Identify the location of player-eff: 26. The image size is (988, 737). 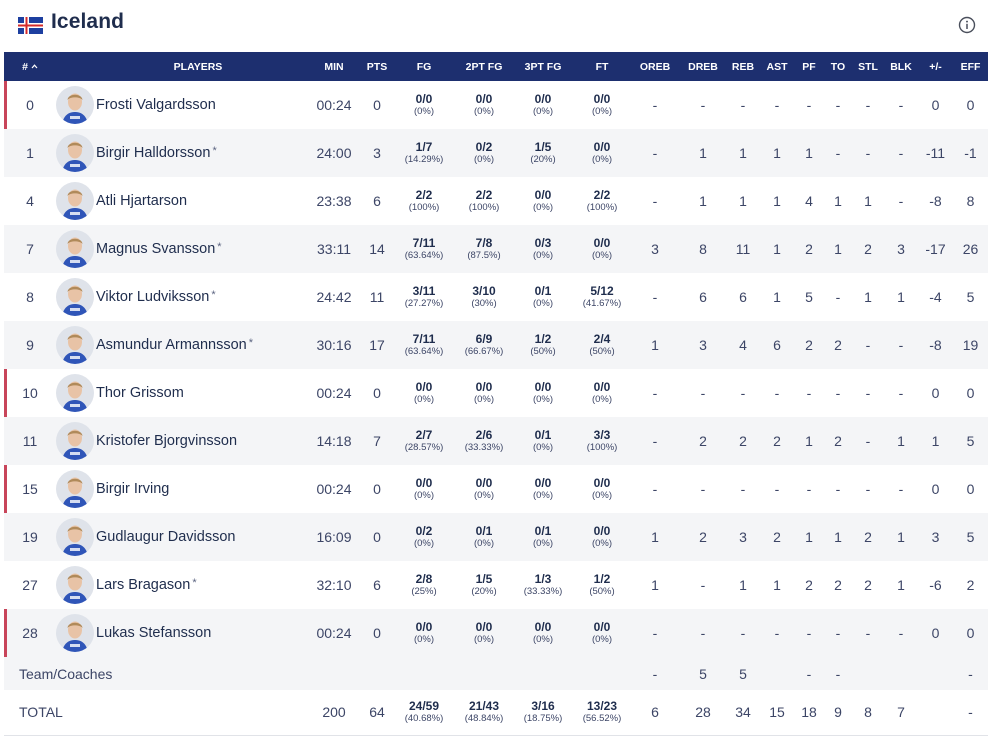
(970, 249).